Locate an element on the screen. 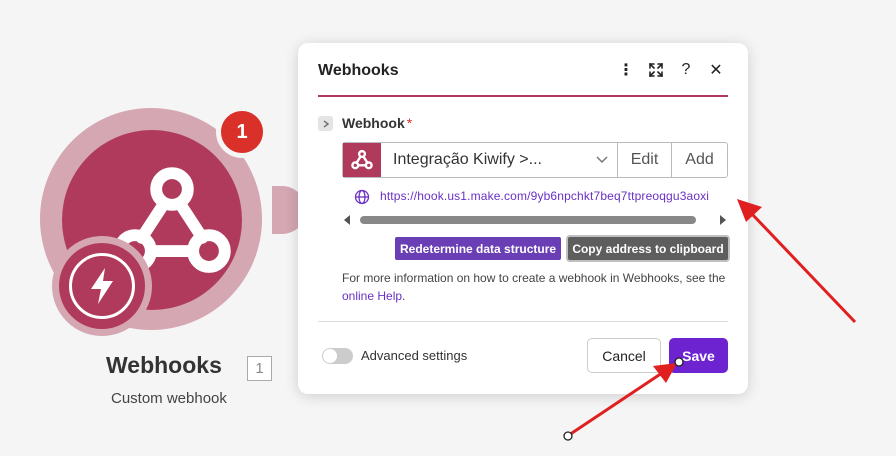 This screenshot has height=456, width=896. close-icon: ✕ is located at coordinates (716, 70).